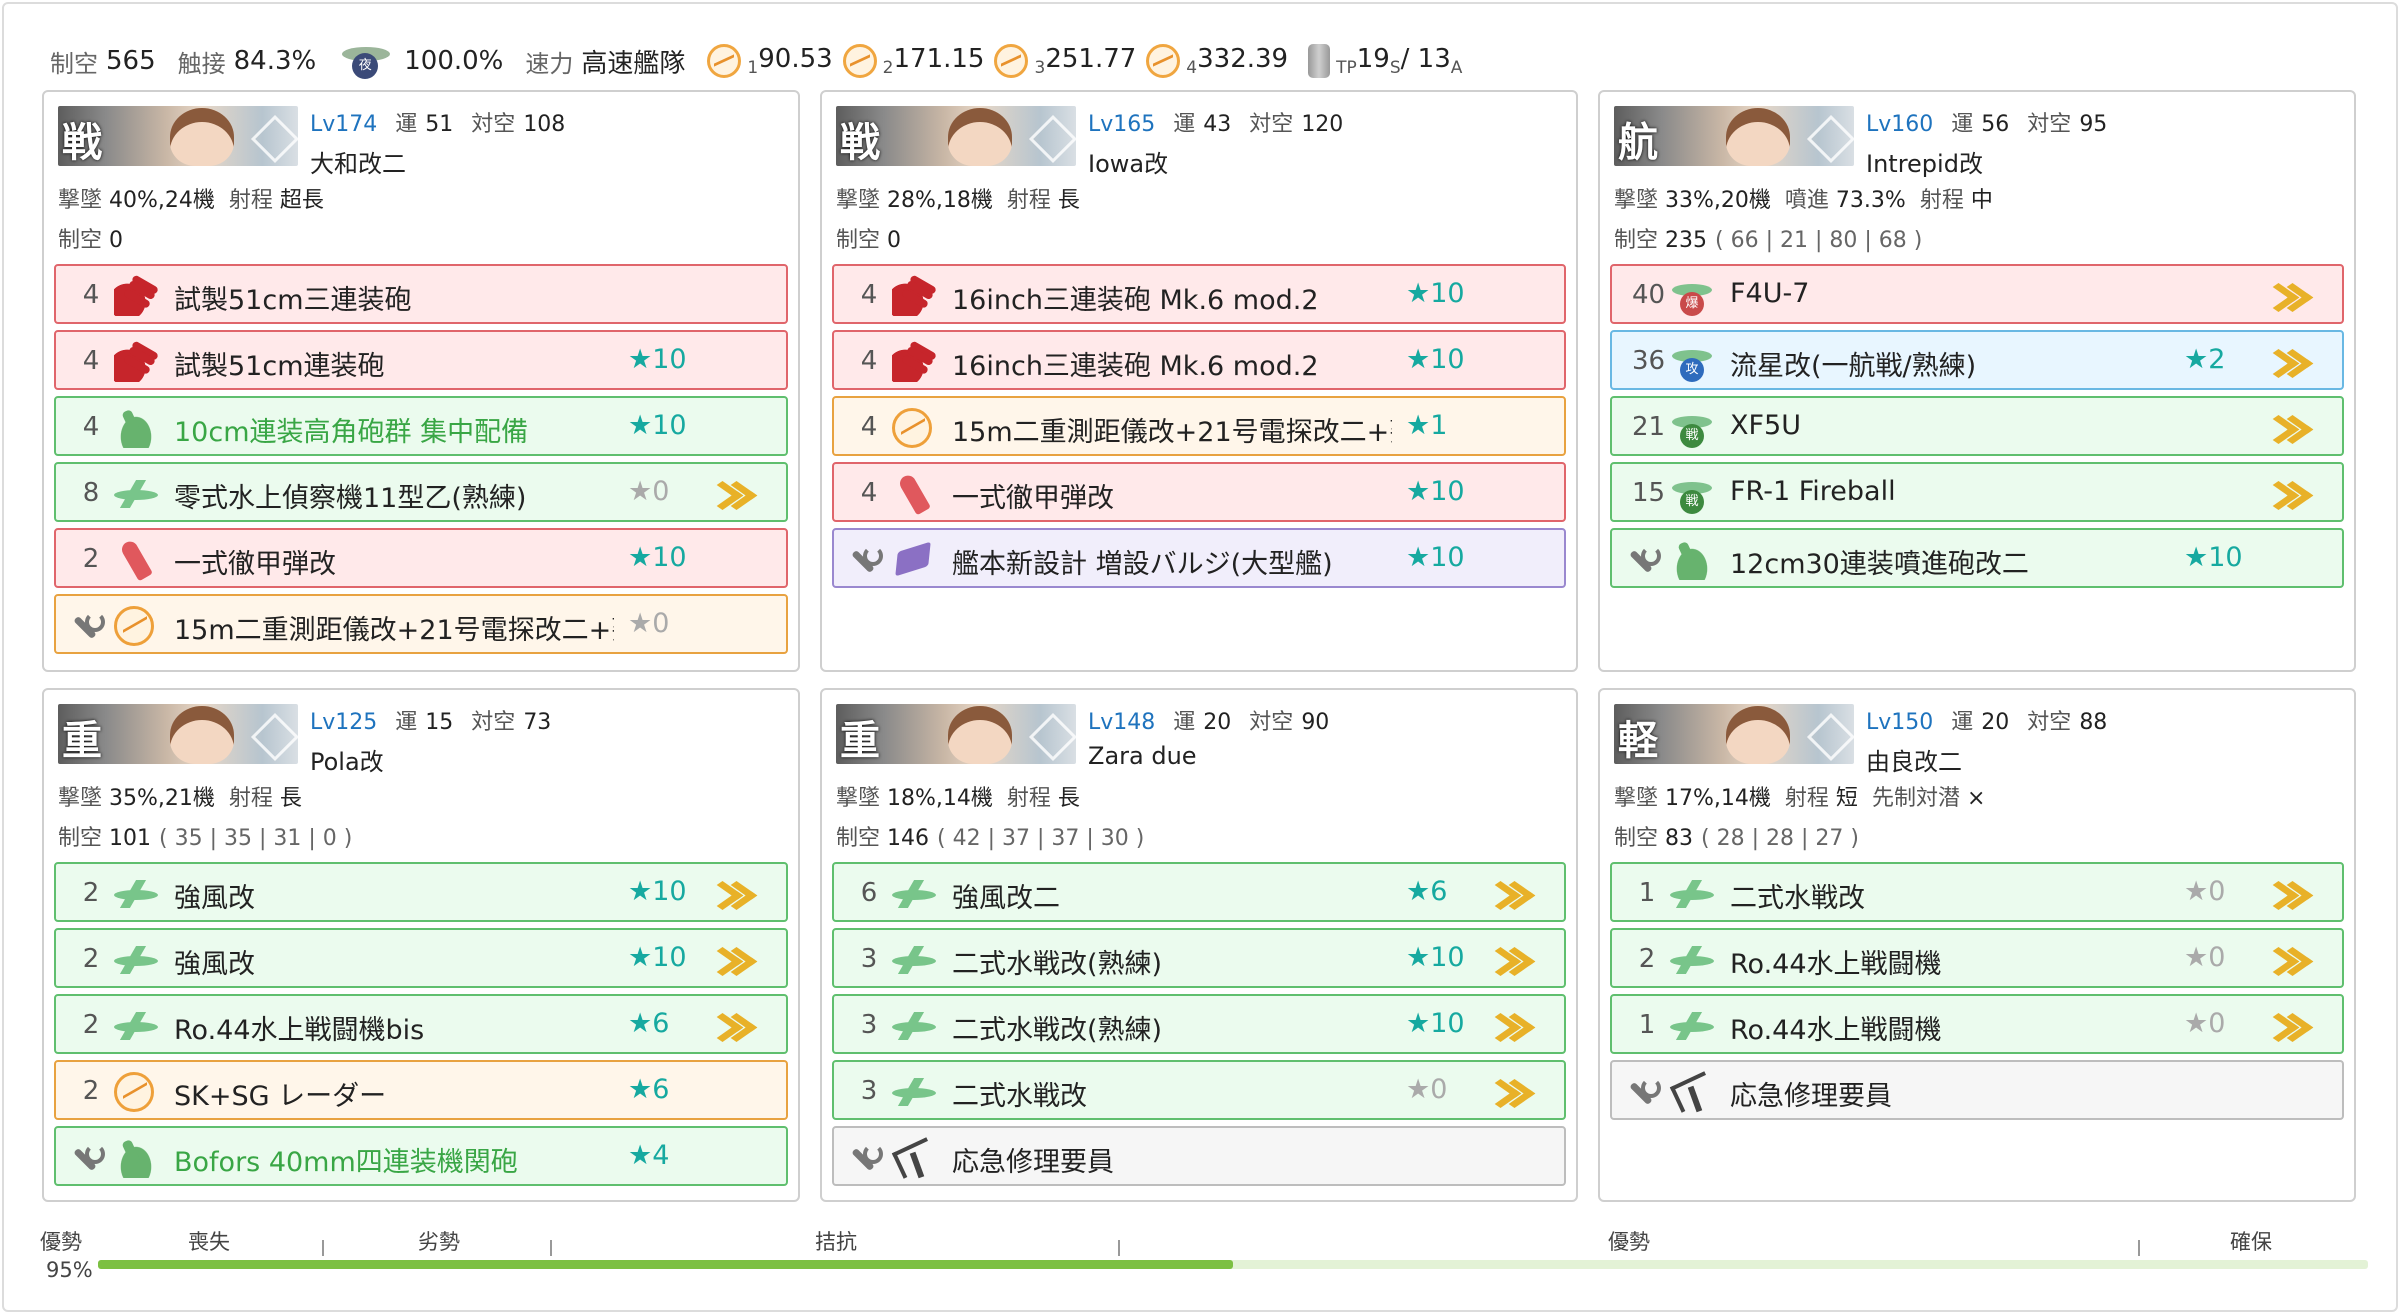  Describe the element at coordinates (914, 560) in the screenshot. I see `bulge-icon` at that location.